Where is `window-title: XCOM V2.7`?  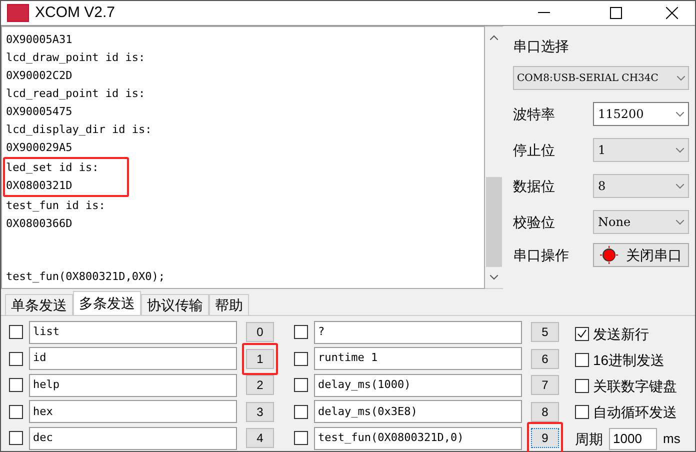
window-title: XCOM V2.7 is located at coordinates (75, 12).